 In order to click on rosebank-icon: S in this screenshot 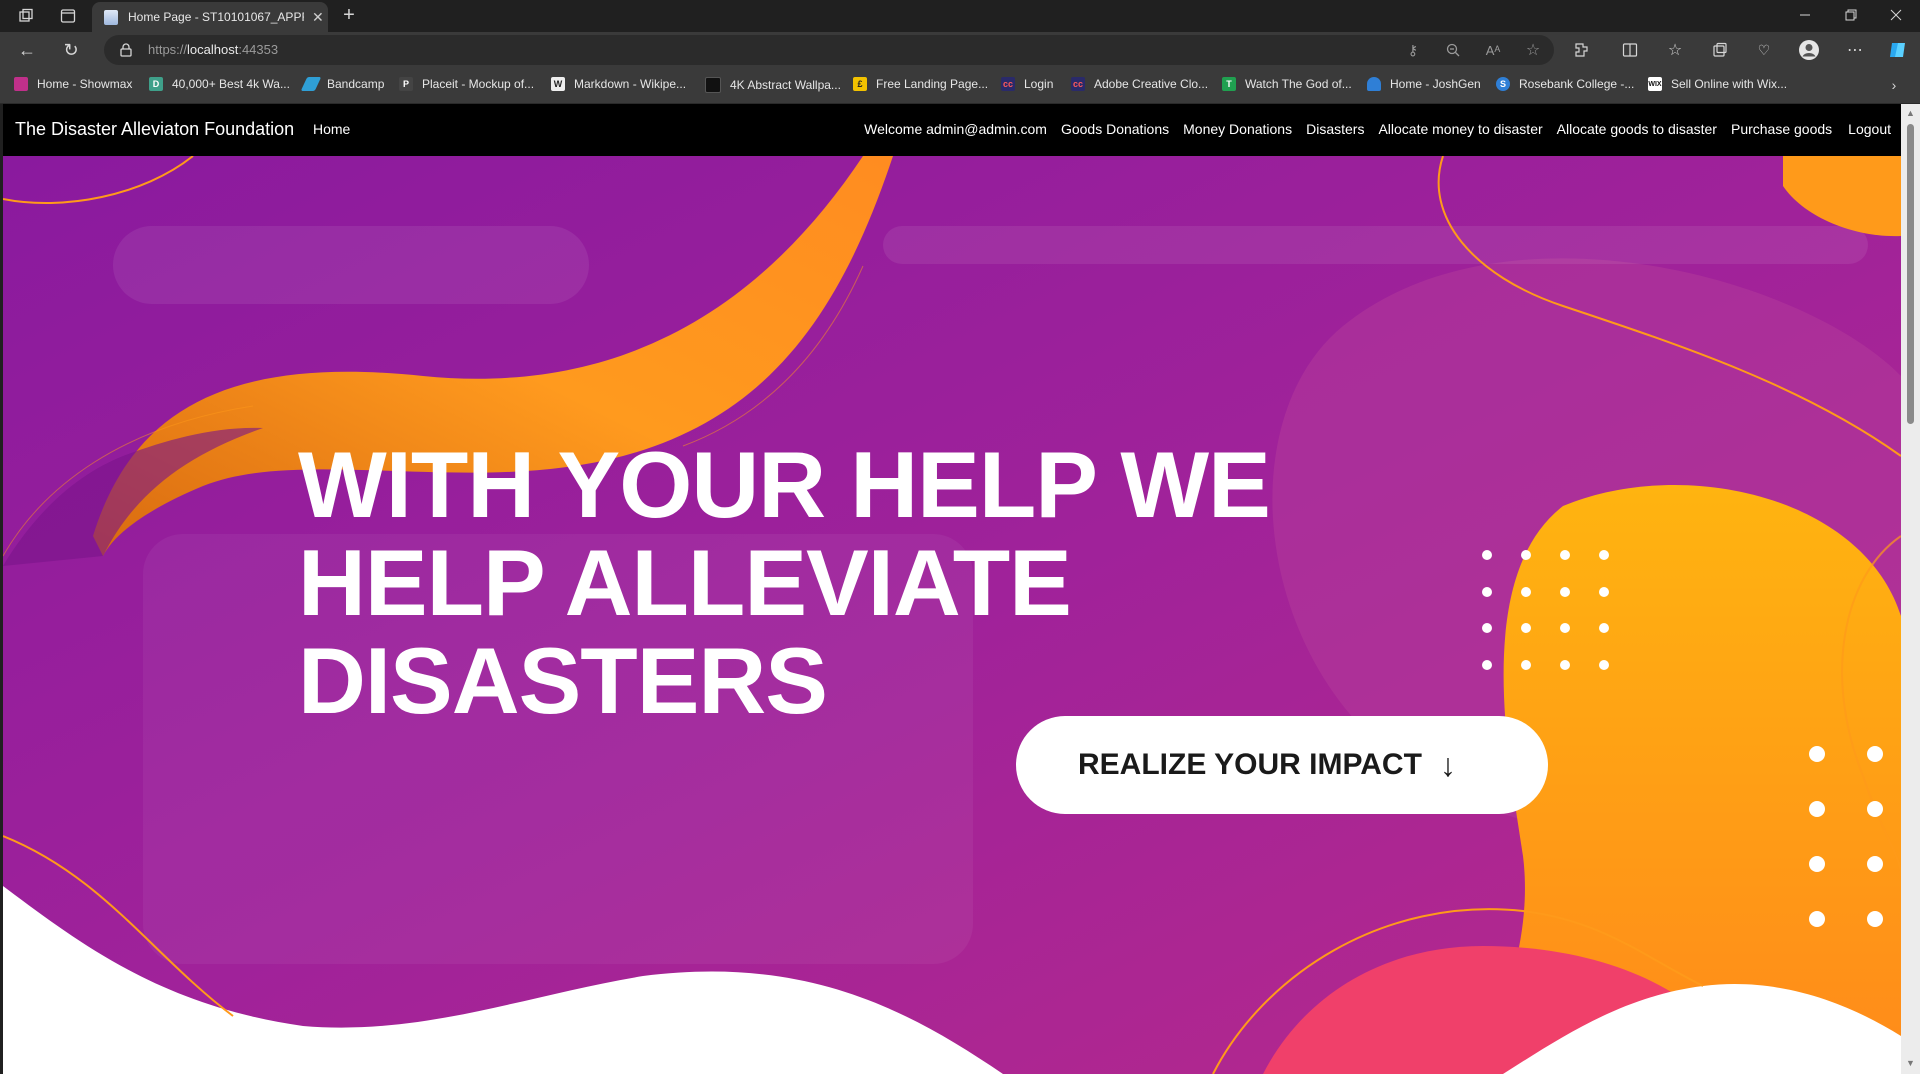, I will do `click(1503, 84)`.